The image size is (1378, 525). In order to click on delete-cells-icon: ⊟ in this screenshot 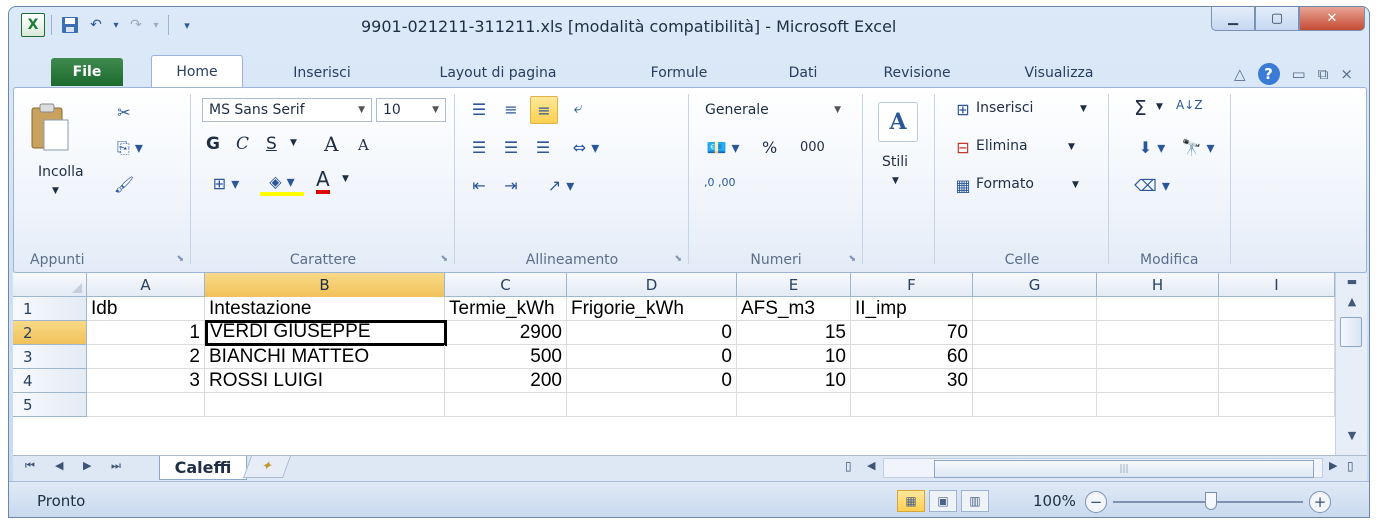, I will do `click(963, 147)`.